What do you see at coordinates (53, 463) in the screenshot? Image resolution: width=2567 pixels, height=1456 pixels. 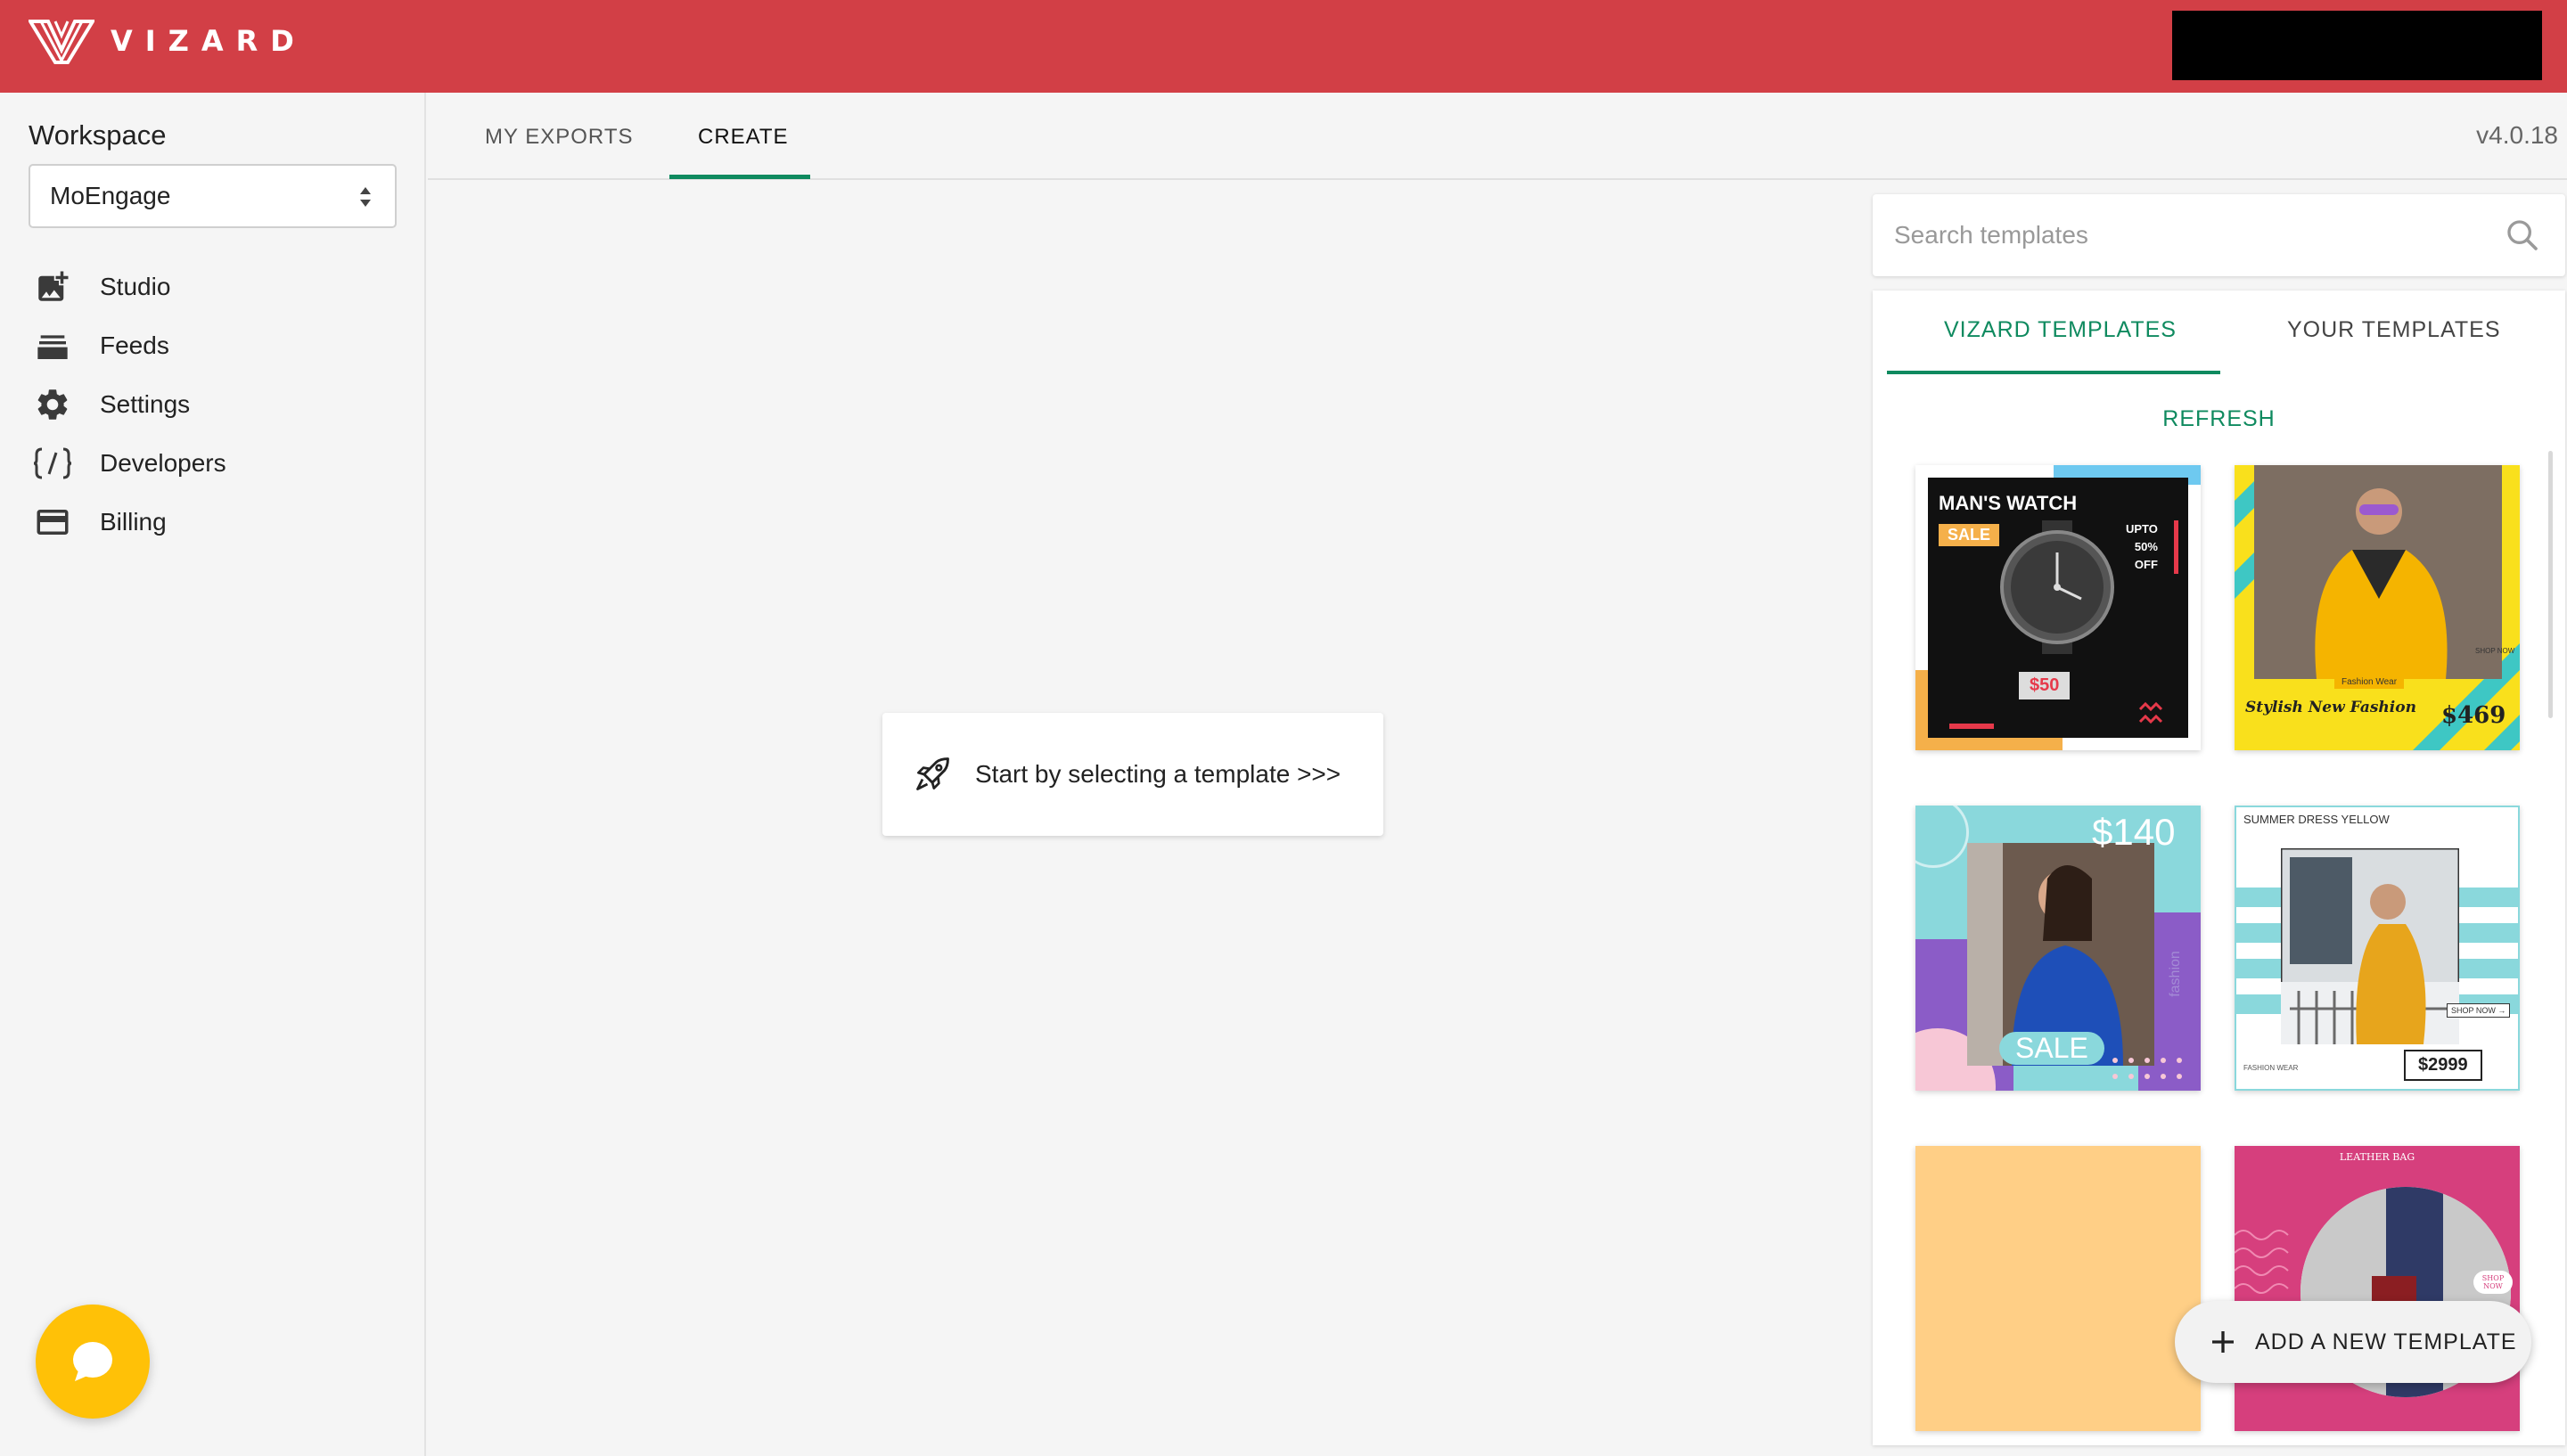 I see `code-icon` at bounding box center [53, 463].